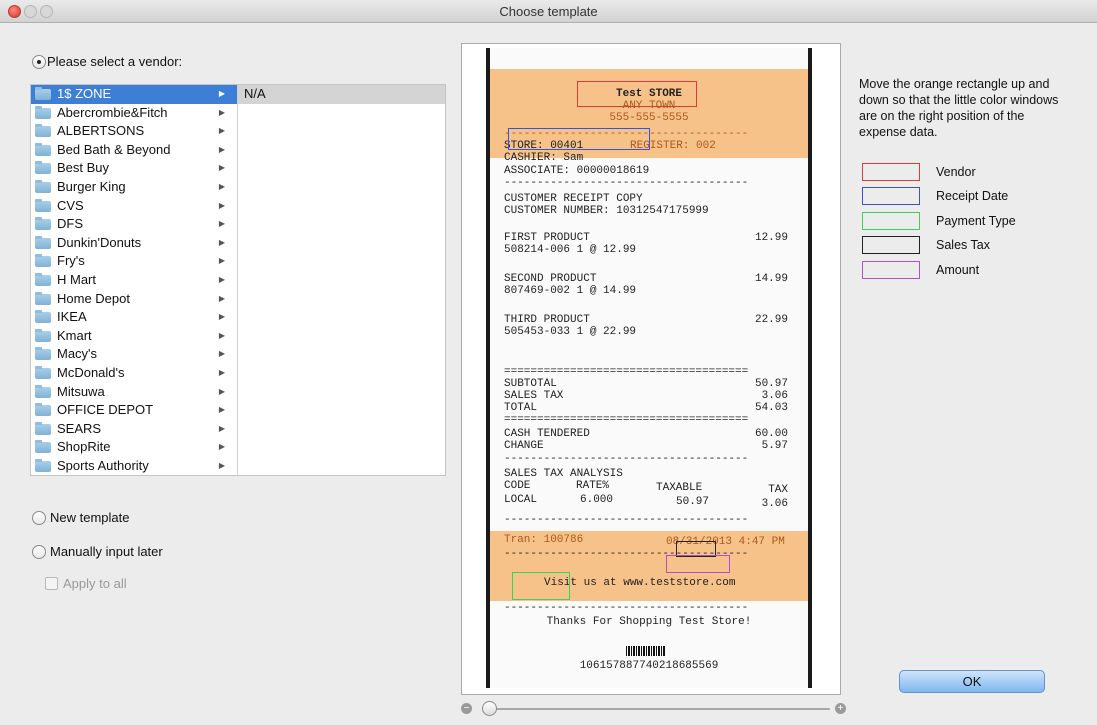 The image size is (1097, 725). I want to click on apply-to-all-checkbox, so click(51, 583).